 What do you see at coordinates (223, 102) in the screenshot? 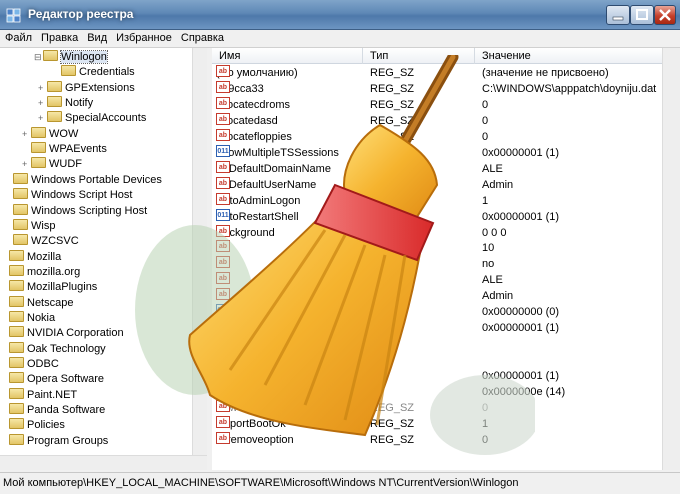
I see `string-value-icon: ab` at bounding box center [223, 102].